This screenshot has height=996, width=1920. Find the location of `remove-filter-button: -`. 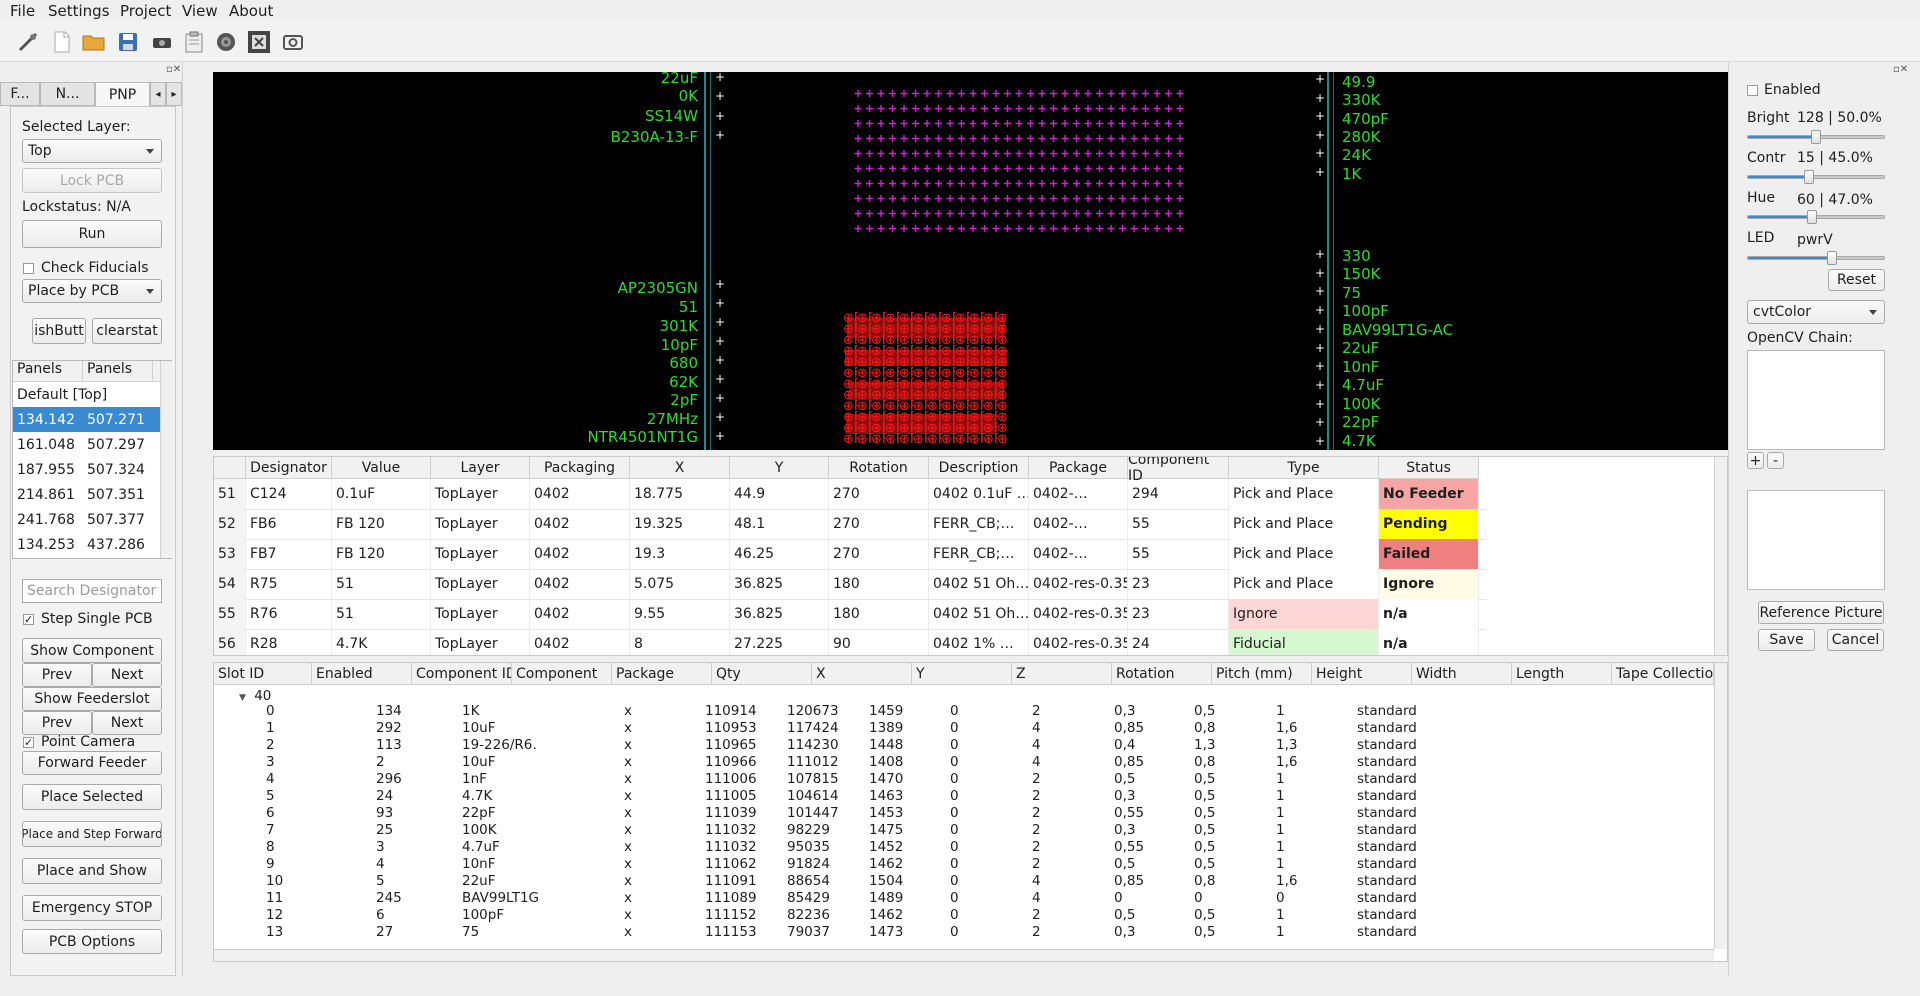

remove-filter-button: - is located at coordinates (1775, 460).